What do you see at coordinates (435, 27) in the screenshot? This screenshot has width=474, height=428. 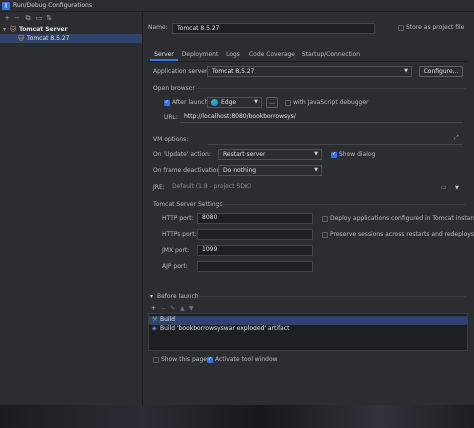 I see `store-as-project-label: Store as project file` at bounding box center [435, 27].